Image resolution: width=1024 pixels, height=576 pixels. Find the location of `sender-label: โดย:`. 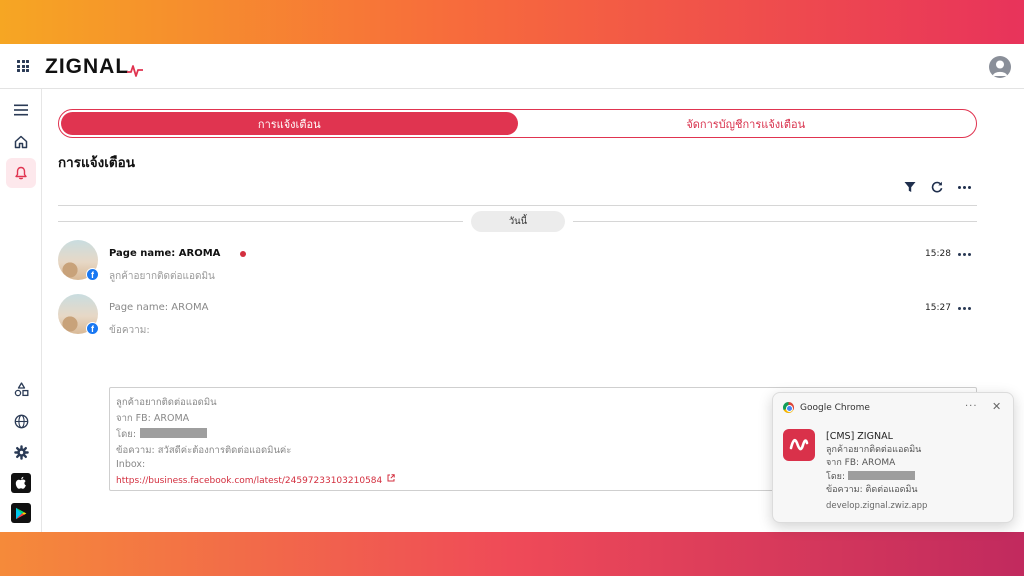

sender-label: โดย: is located at coordinates (126, 434).